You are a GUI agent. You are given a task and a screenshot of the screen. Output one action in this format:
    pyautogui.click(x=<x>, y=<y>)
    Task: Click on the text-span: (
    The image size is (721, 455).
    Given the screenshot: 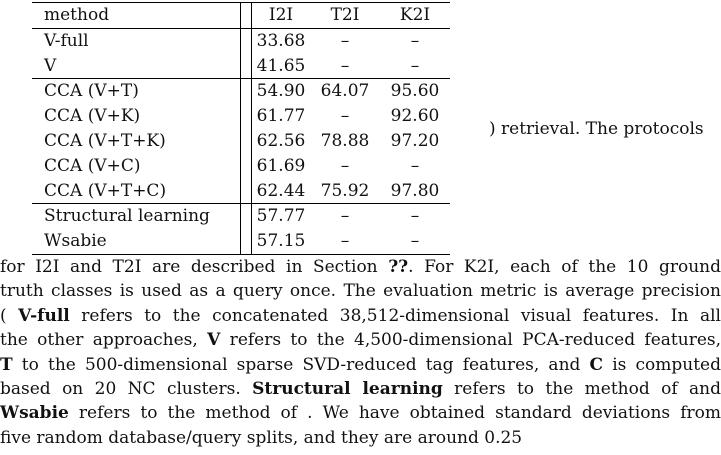 What is the action you would take?
    pyautogui.click(x=9, y=315)
    